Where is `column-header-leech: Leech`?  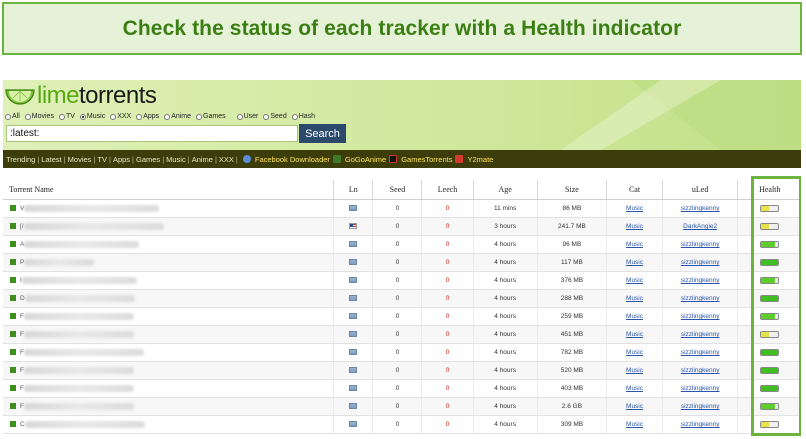 column-header-leech: Leech is located at coordinates (447, 190).